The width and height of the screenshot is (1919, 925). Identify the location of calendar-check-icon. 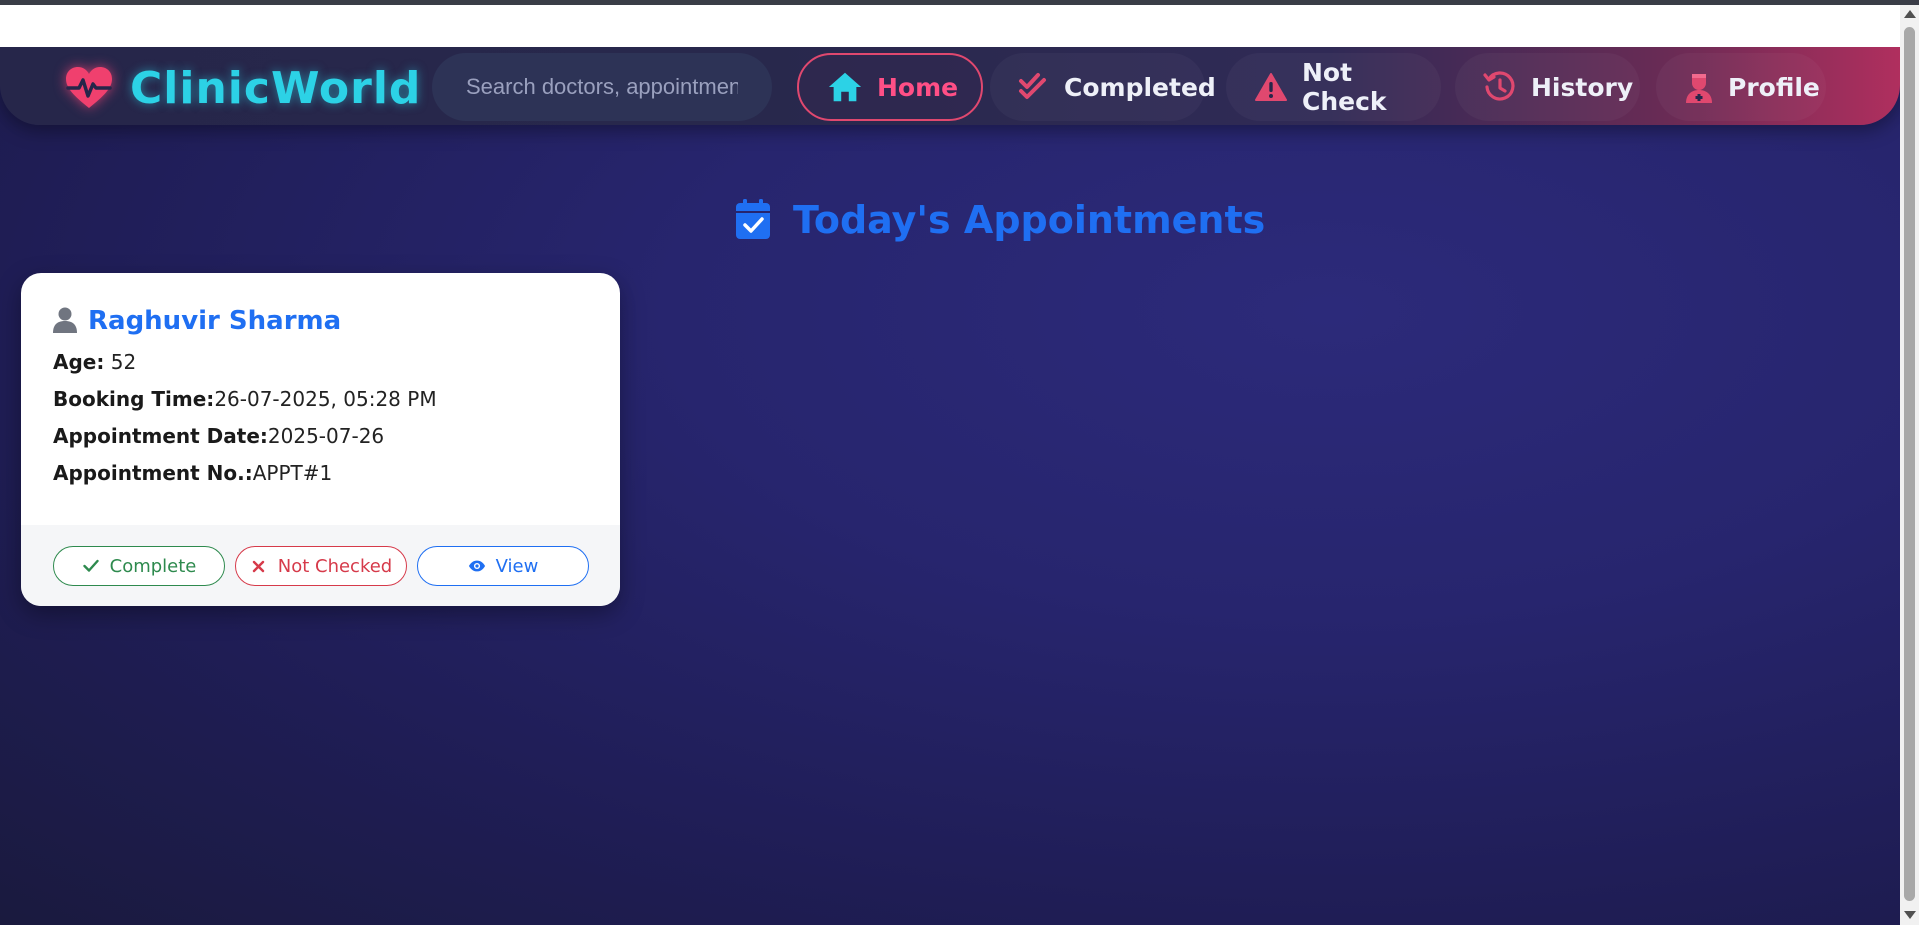
(754, 220).